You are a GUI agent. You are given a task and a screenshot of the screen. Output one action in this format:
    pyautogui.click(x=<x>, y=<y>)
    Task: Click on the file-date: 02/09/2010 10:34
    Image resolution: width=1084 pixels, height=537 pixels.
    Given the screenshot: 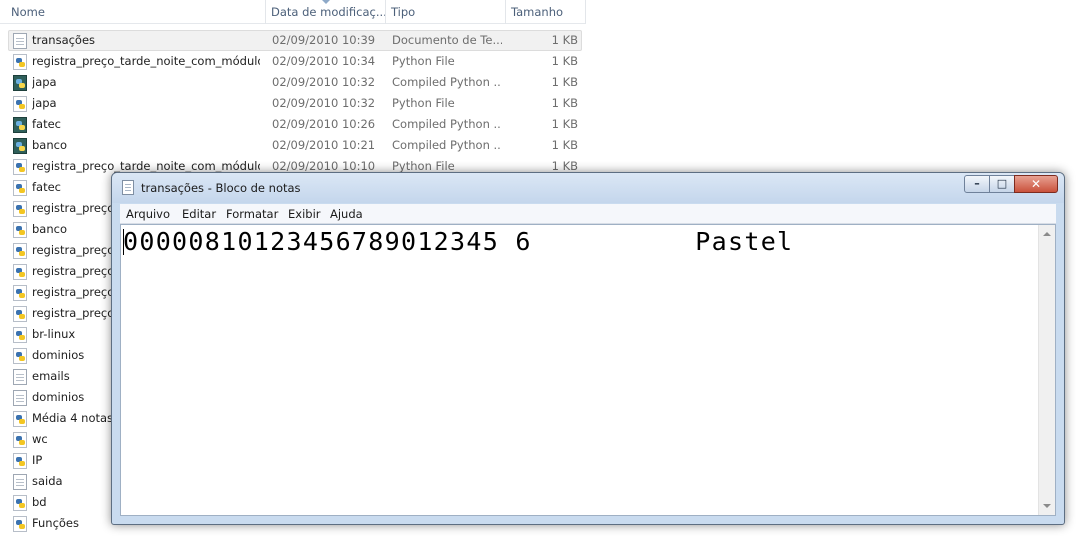 What is the action you would take?
    pyautogui.click(x=324, y=61)
    